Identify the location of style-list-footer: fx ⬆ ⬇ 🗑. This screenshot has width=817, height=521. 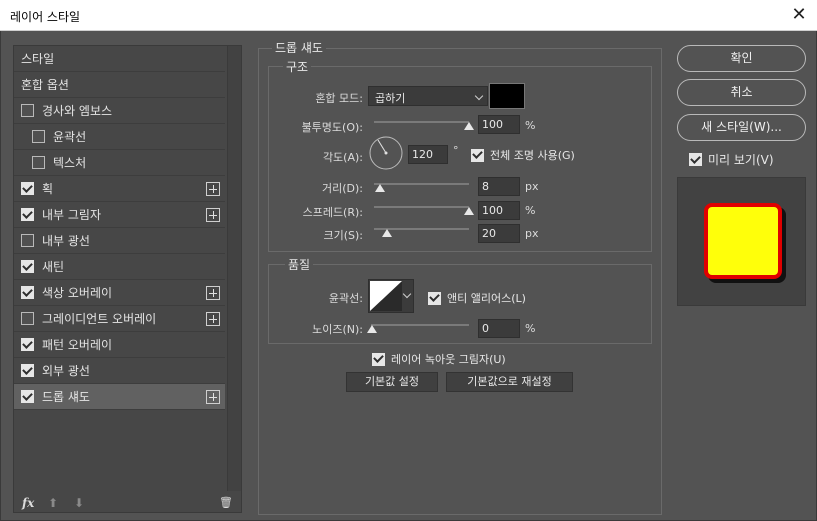
(127, 504).